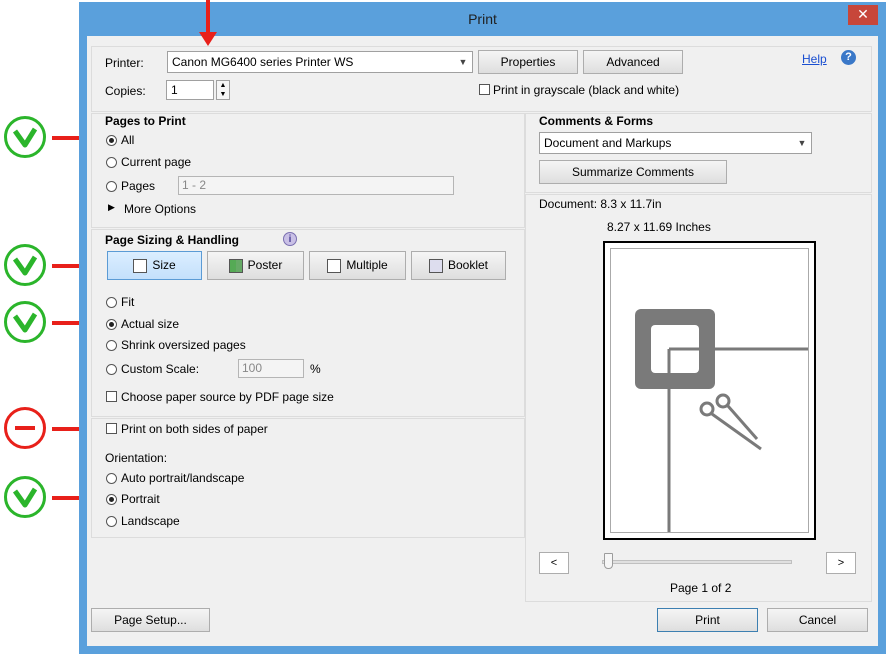 The image size is (889, 657). Describe the element at coordinates (334, 265) in the screenshot. I see `multiple-icon` at that location.